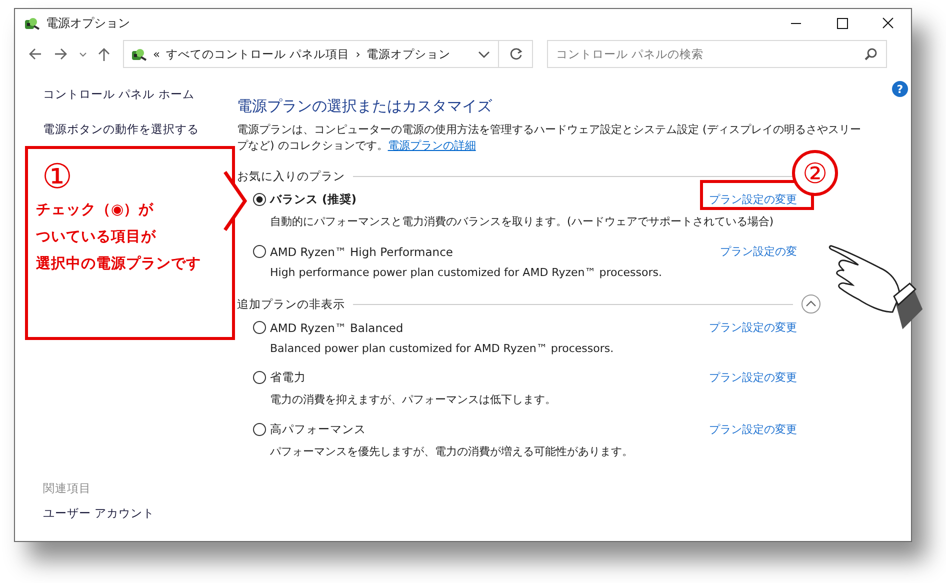 The image size is (946, 583). I want to click on page-title: 電源プランの選択またはカスタマイズ, so click(365, 106).